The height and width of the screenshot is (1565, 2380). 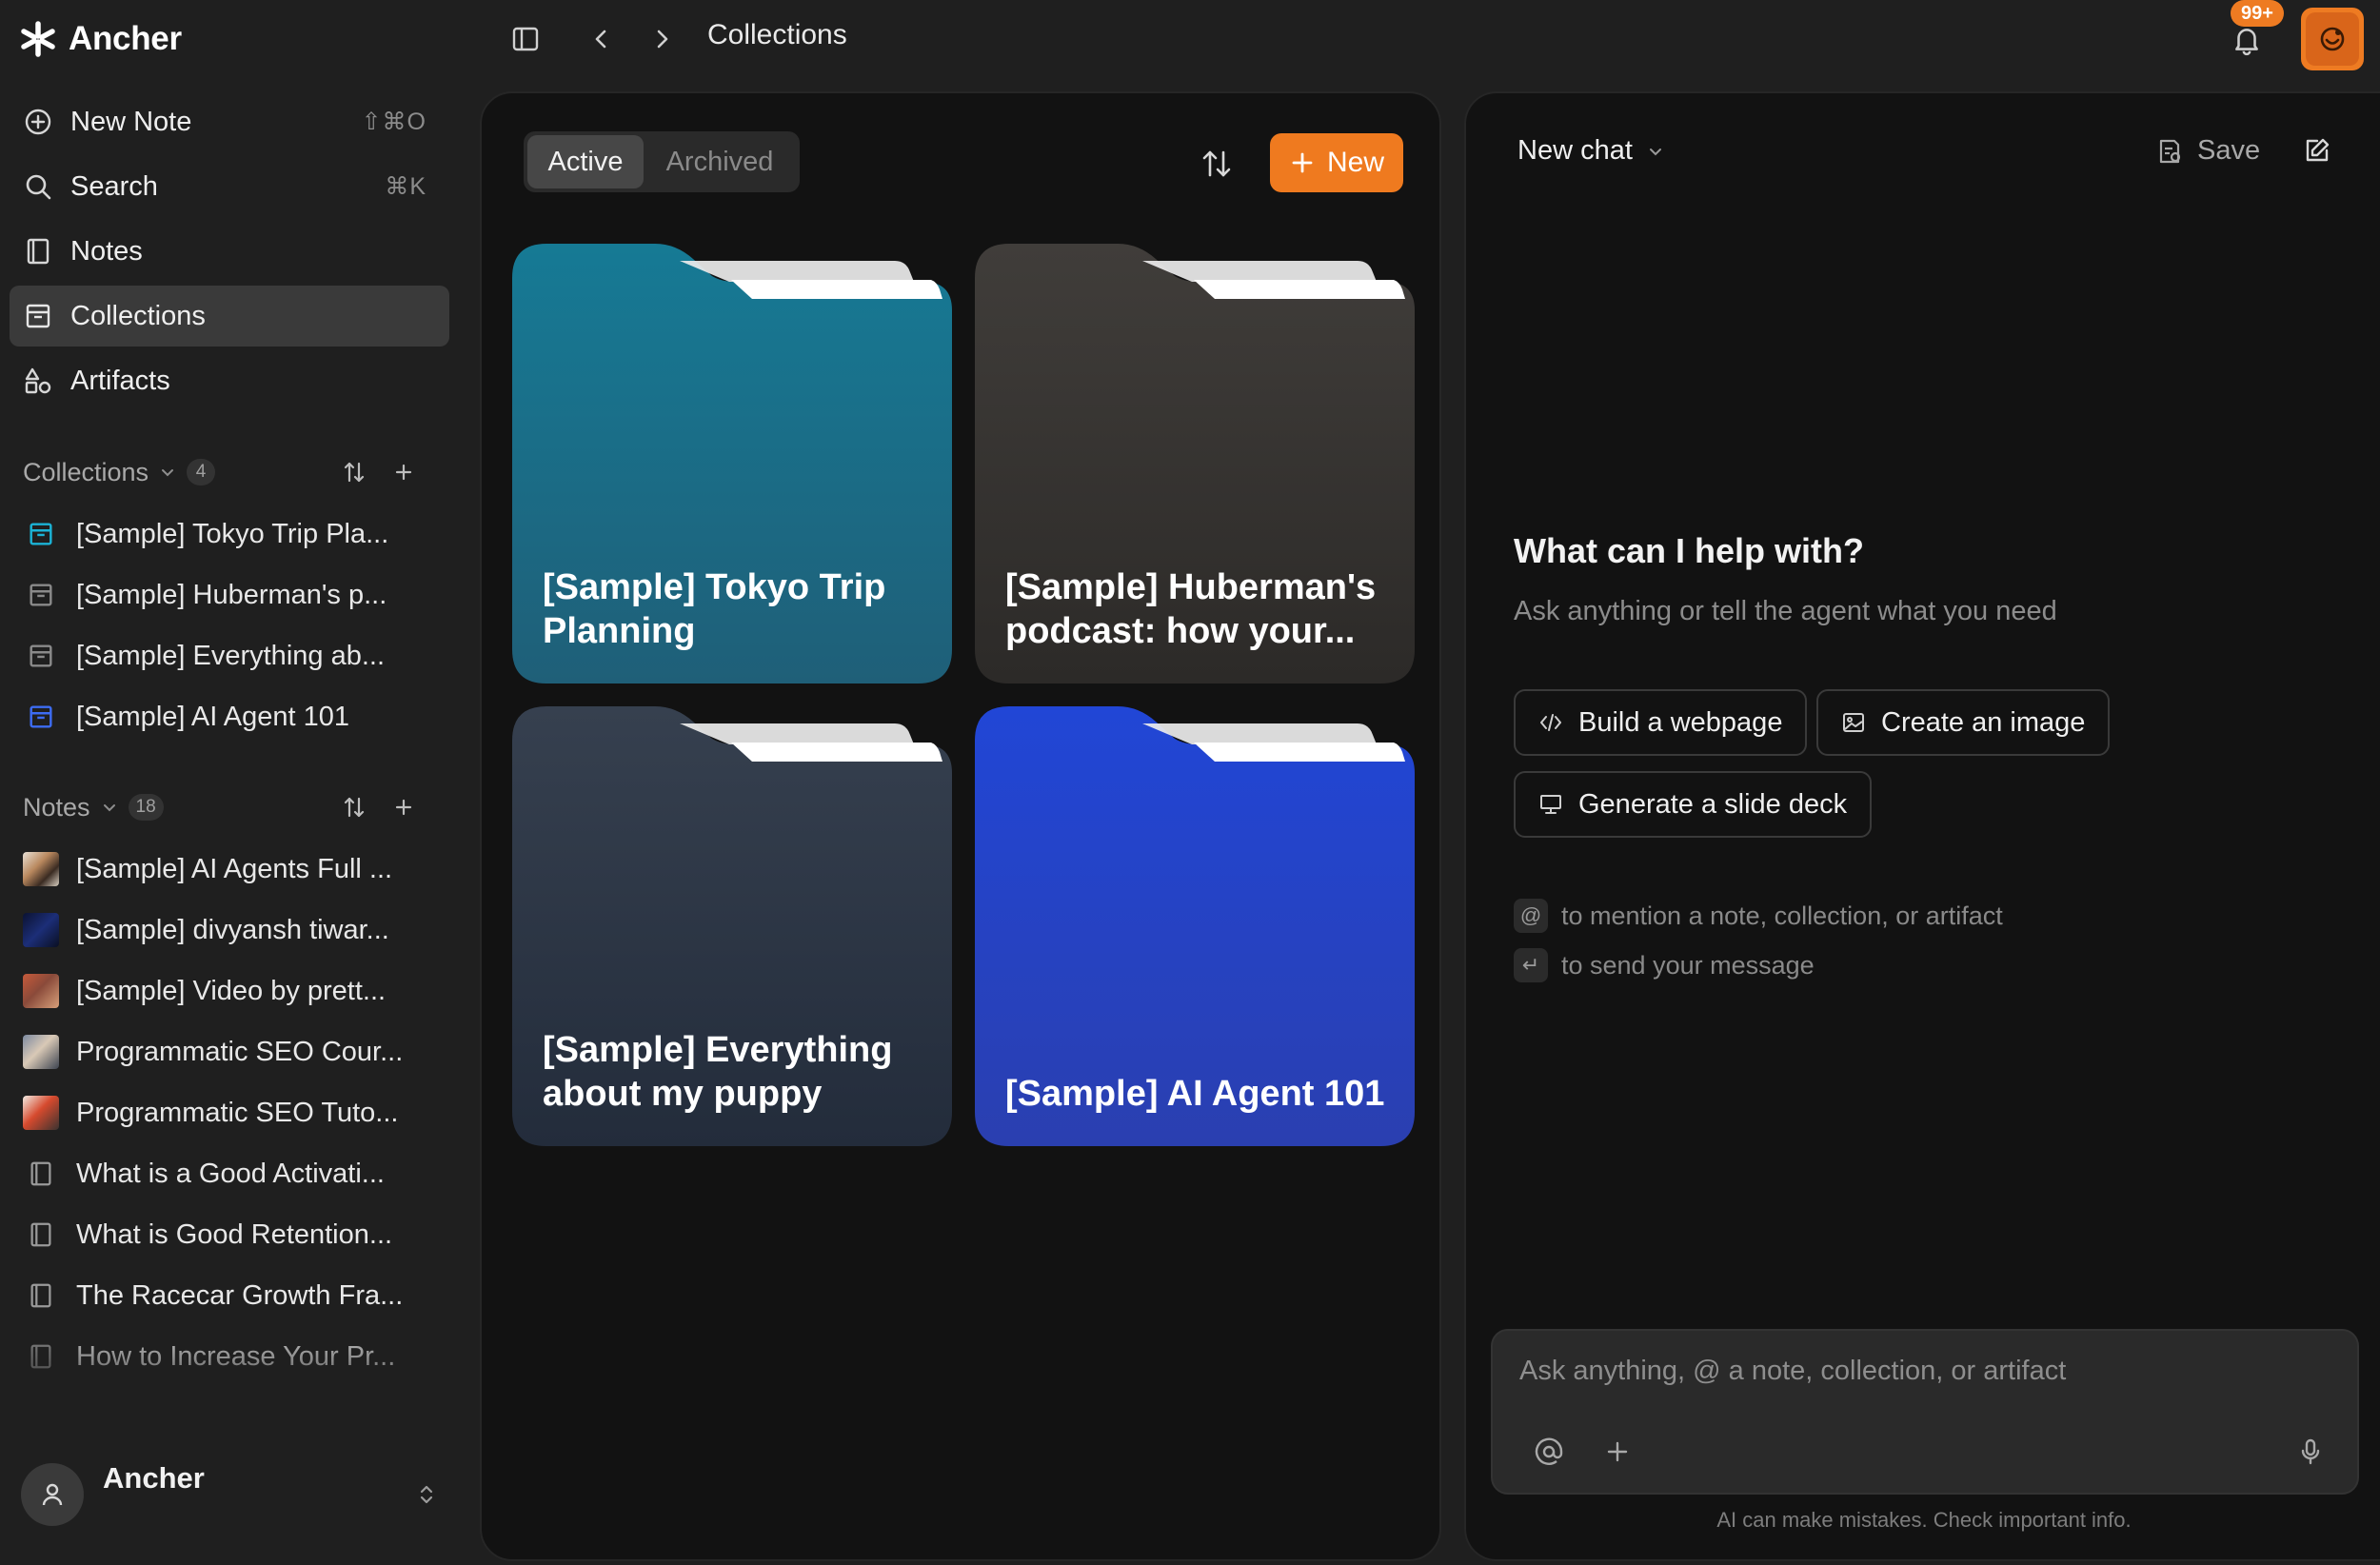 What do you see at coordinates (125, 38) in the screenshot?
I see `app-name: Ancher` at bounding box center [125, 38].